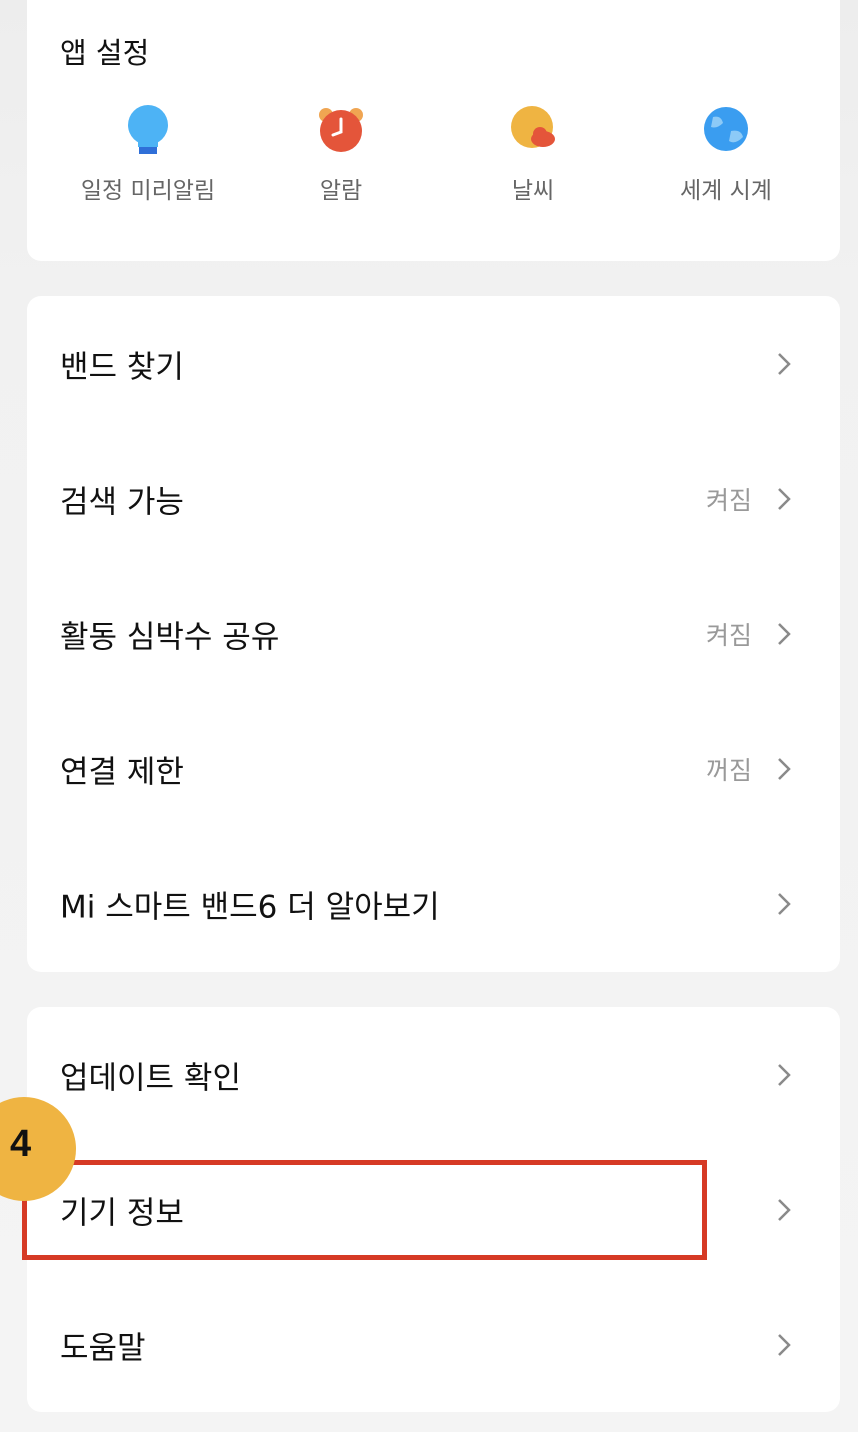  What do you see at coordinates (122, 772) in the screenshot?
I see `row-label: 연결 제한` at bounding box center [122, 772].